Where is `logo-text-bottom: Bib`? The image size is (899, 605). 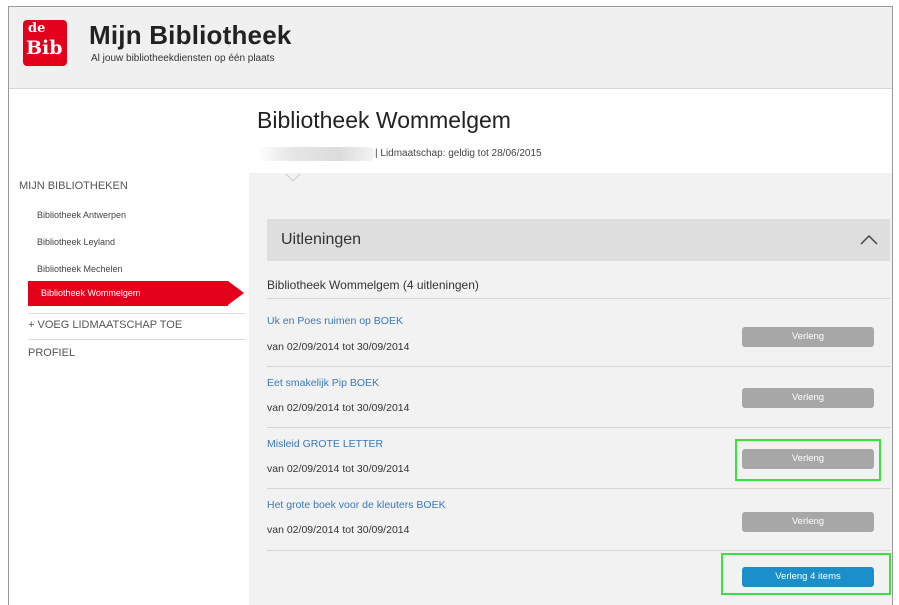 logo-text-bottom: Bib is located at coordinates (44, 48).